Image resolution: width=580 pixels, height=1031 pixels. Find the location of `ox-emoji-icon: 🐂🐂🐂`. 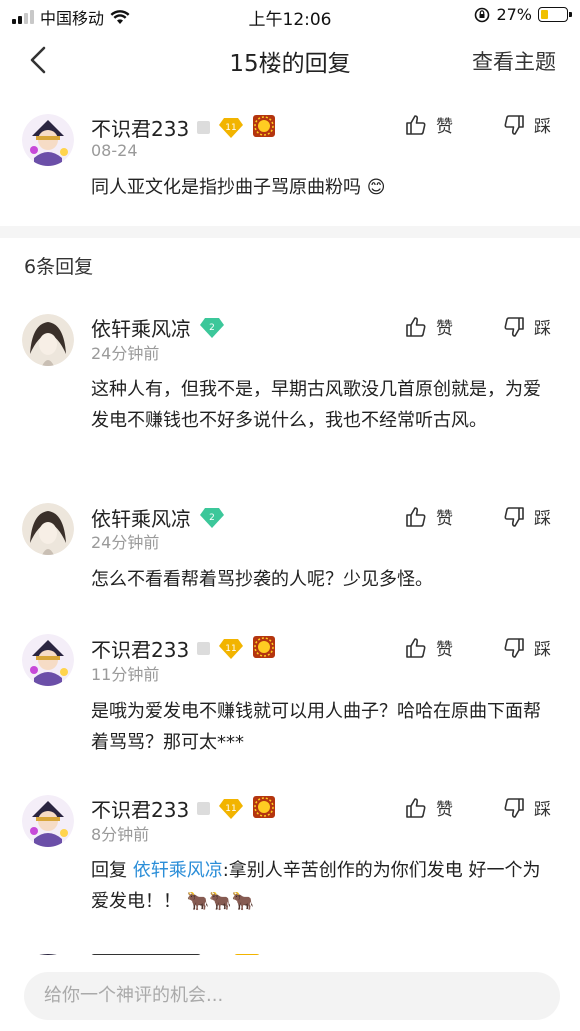

ox-emoji-icon: 🐂🐂🐂 is located at coordinates (220, 901).